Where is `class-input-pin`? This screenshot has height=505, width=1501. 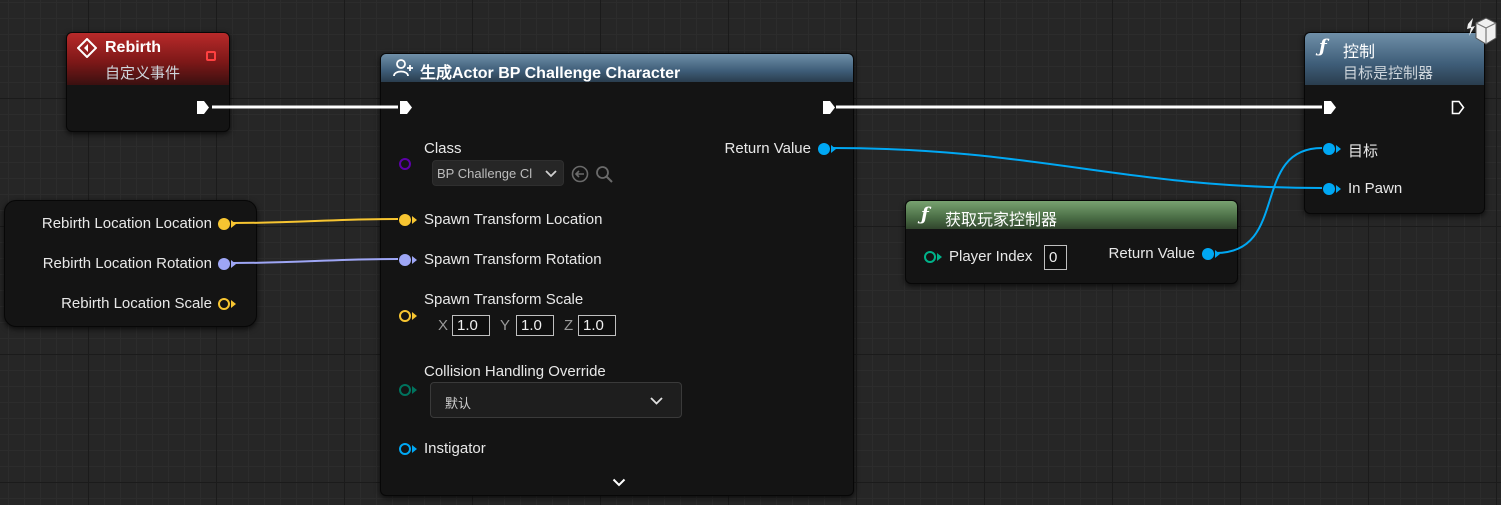 class-input-pin is located at coordinates (405, 164).